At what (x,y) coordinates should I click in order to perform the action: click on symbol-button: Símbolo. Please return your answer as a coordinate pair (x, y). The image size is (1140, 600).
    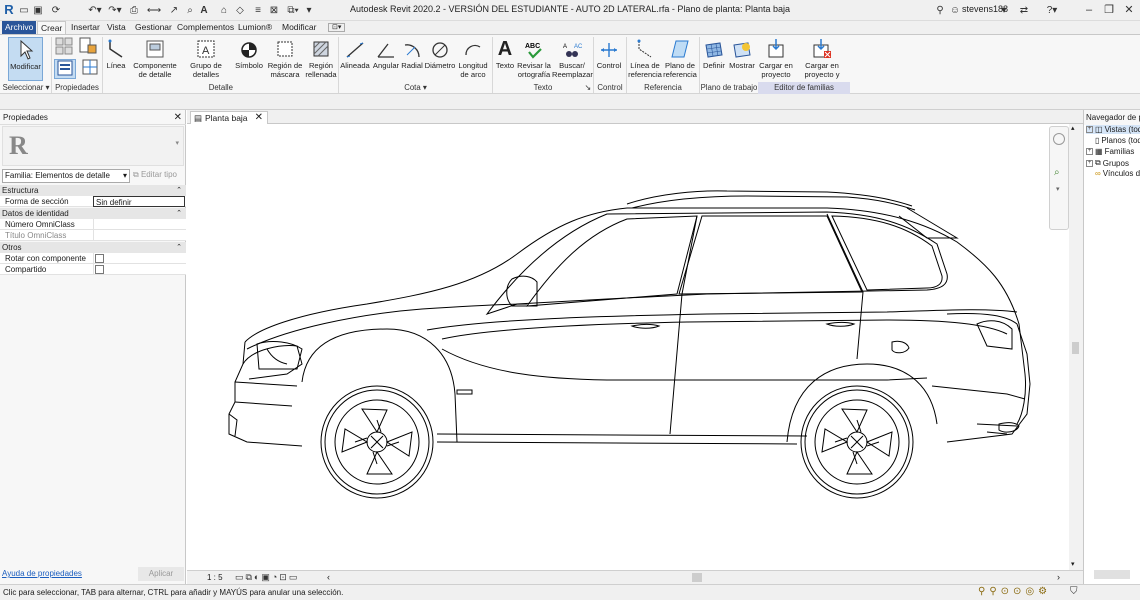
    Looking at the image, I should click on (249, 53).